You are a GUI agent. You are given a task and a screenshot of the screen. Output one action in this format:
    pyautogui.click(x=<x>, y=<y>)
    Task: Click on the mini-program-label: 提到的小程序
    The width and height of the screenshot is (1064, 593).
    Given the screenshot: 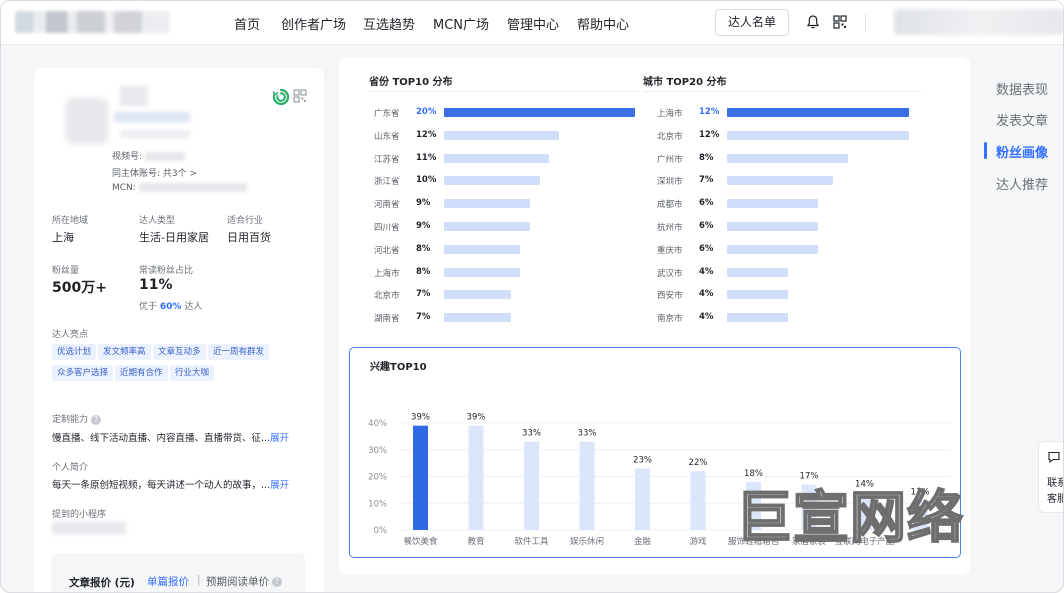 What is the action you would take?
    pyautogui.click(x=79, y=515)
    